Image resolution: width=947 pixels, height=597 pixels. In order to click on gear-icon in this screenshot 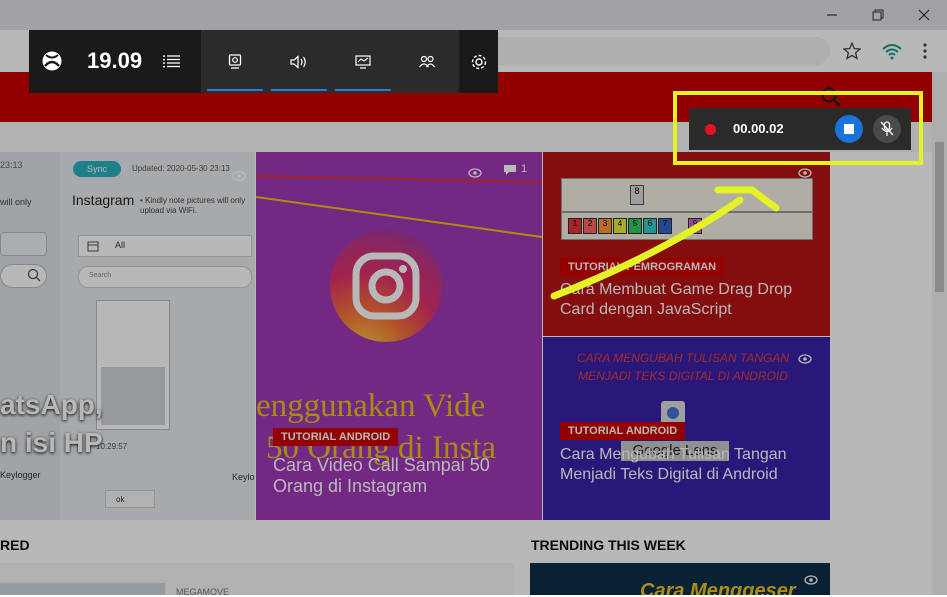, I will do `click(479, 62)`.